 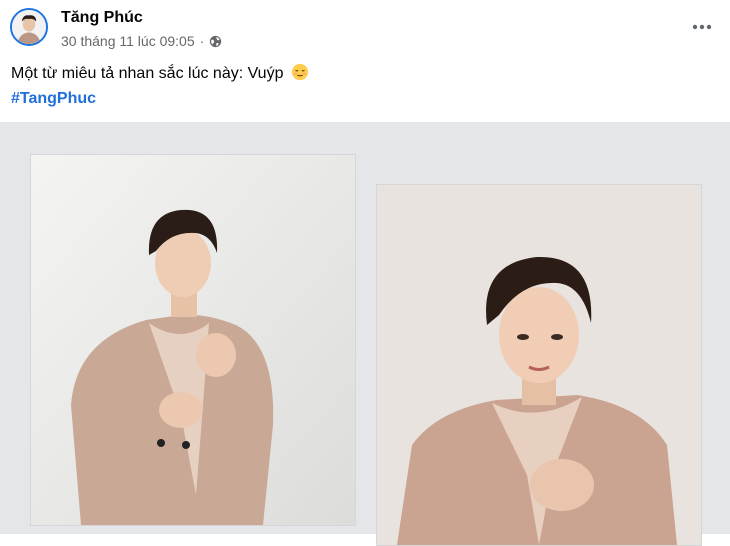 I want to click on author-avatar, so click(x=29, y=27).